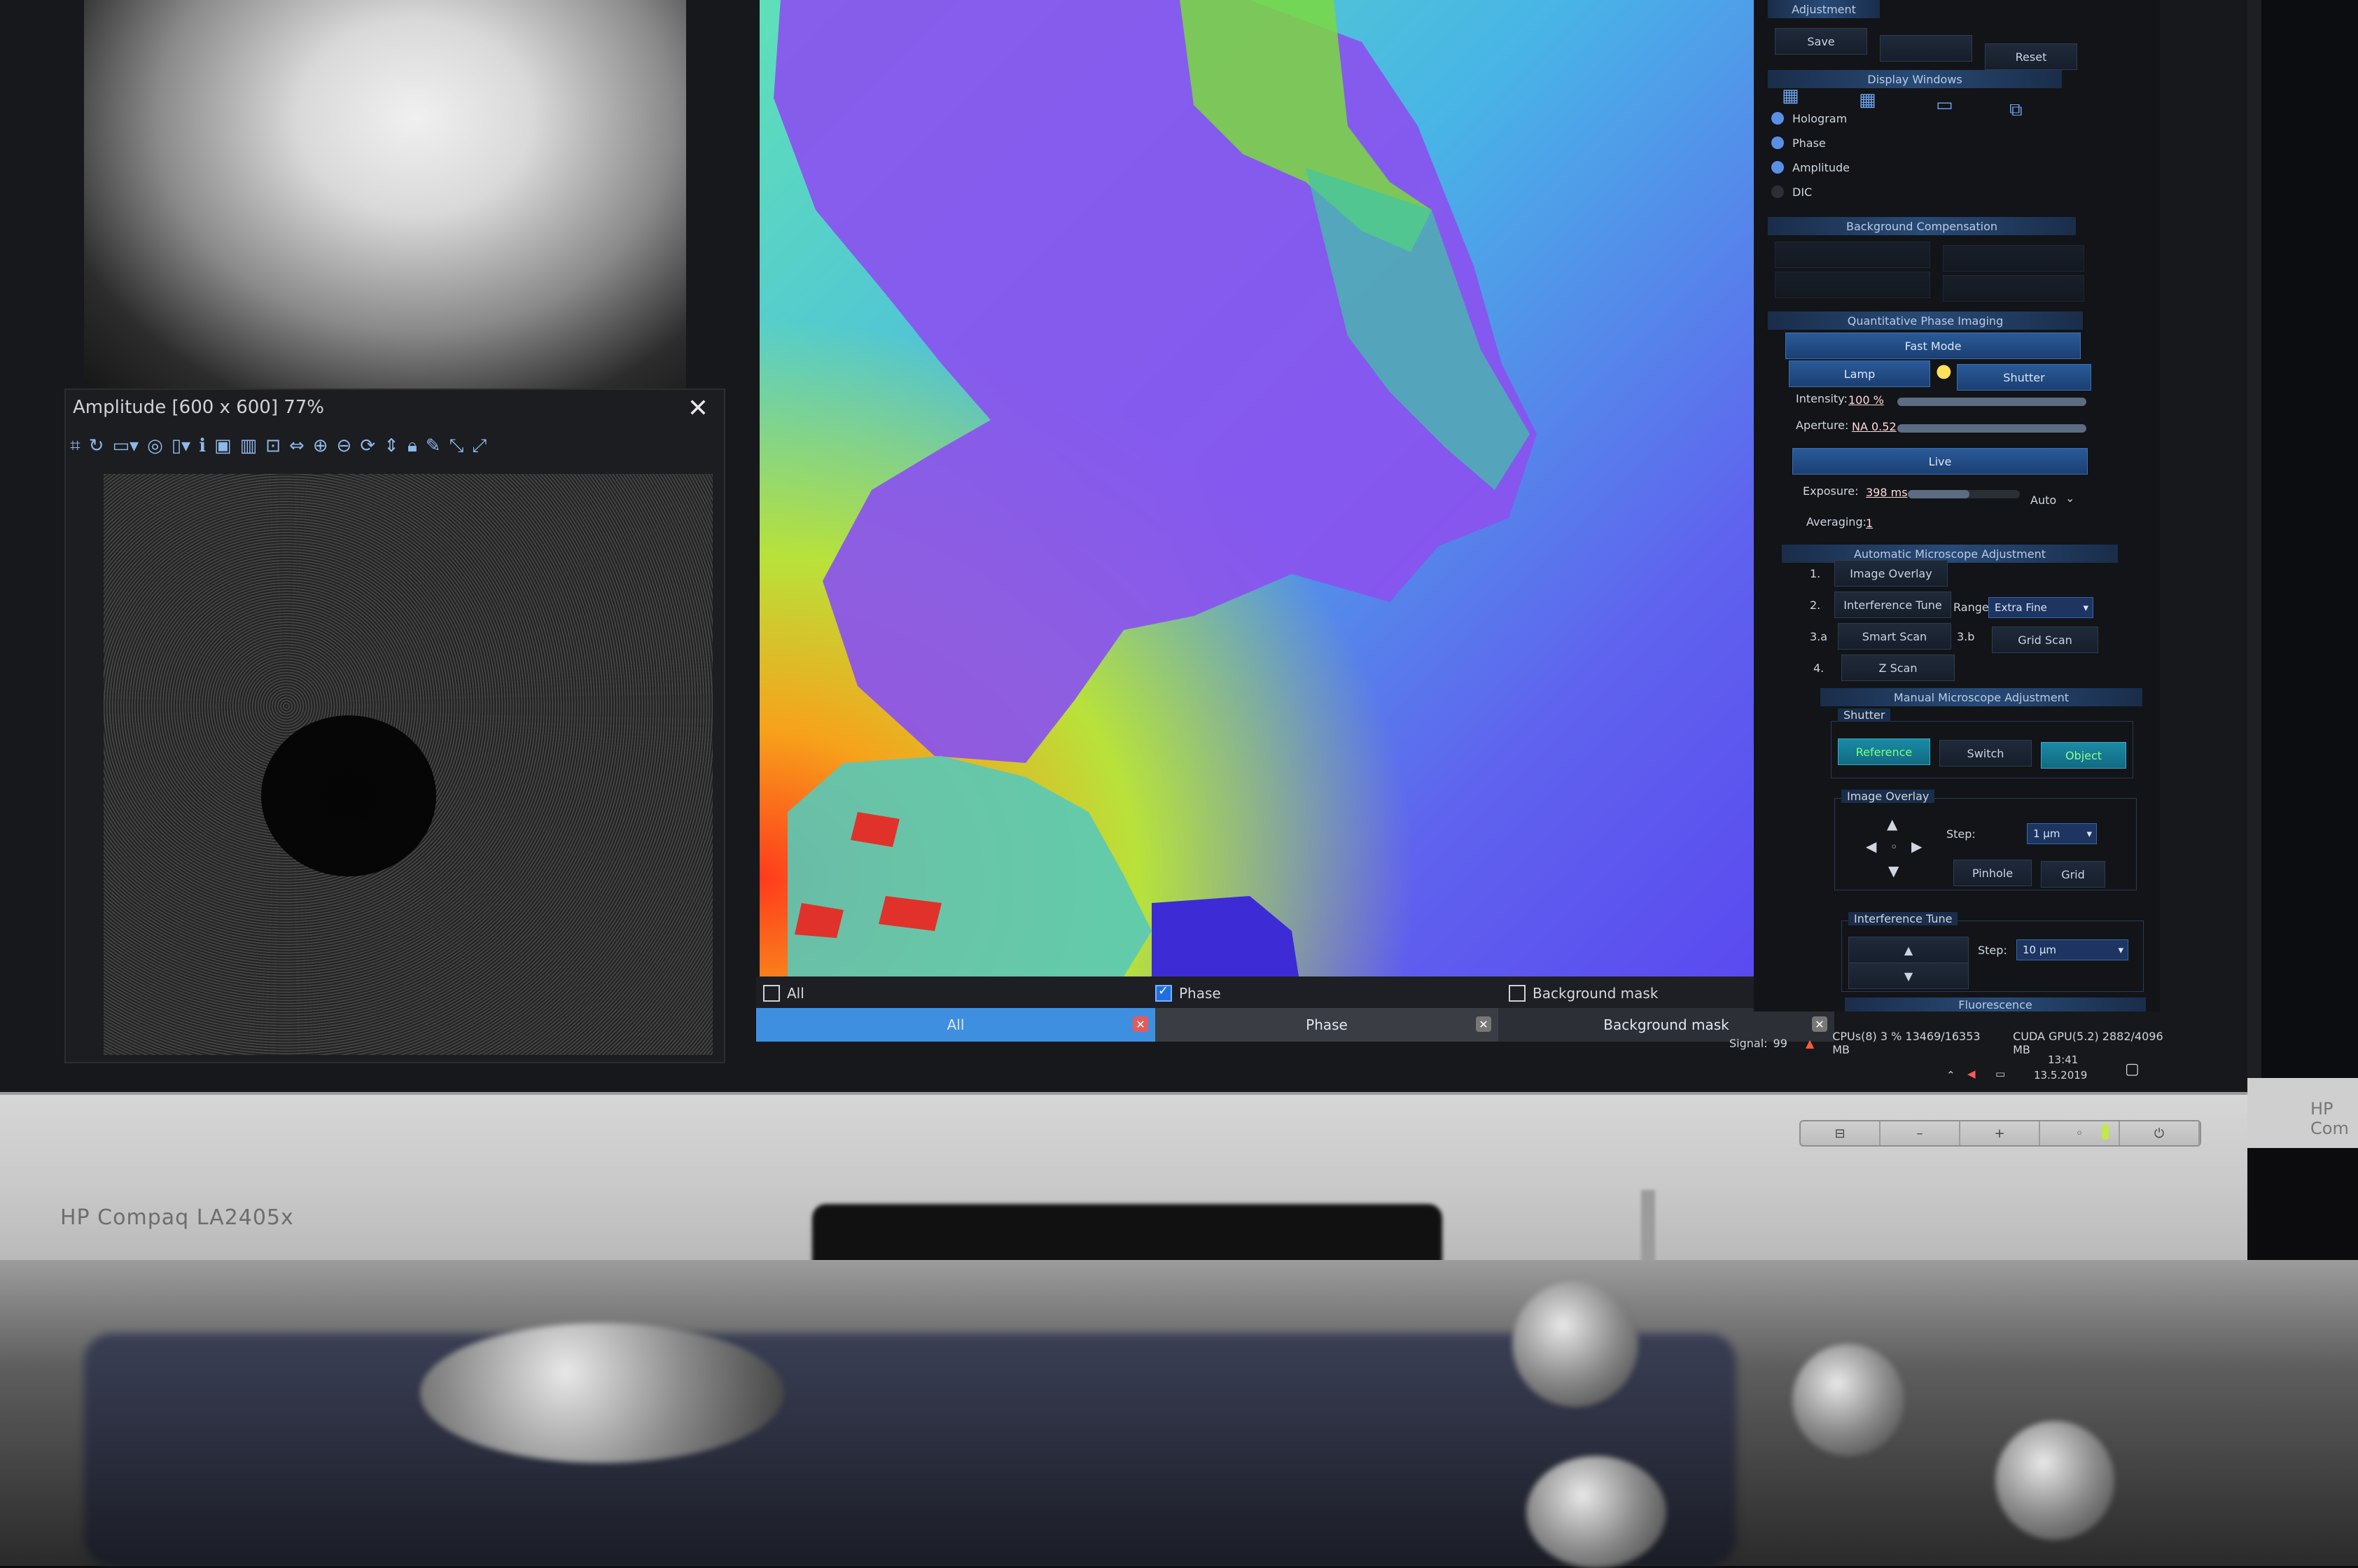 This screenshot has height=1568, width=2358. What do you see at coordinates (1951, 1075) in the screenshot?
I see `chevron-up-icon: ⌃` at bounding box center [1951, 1075].